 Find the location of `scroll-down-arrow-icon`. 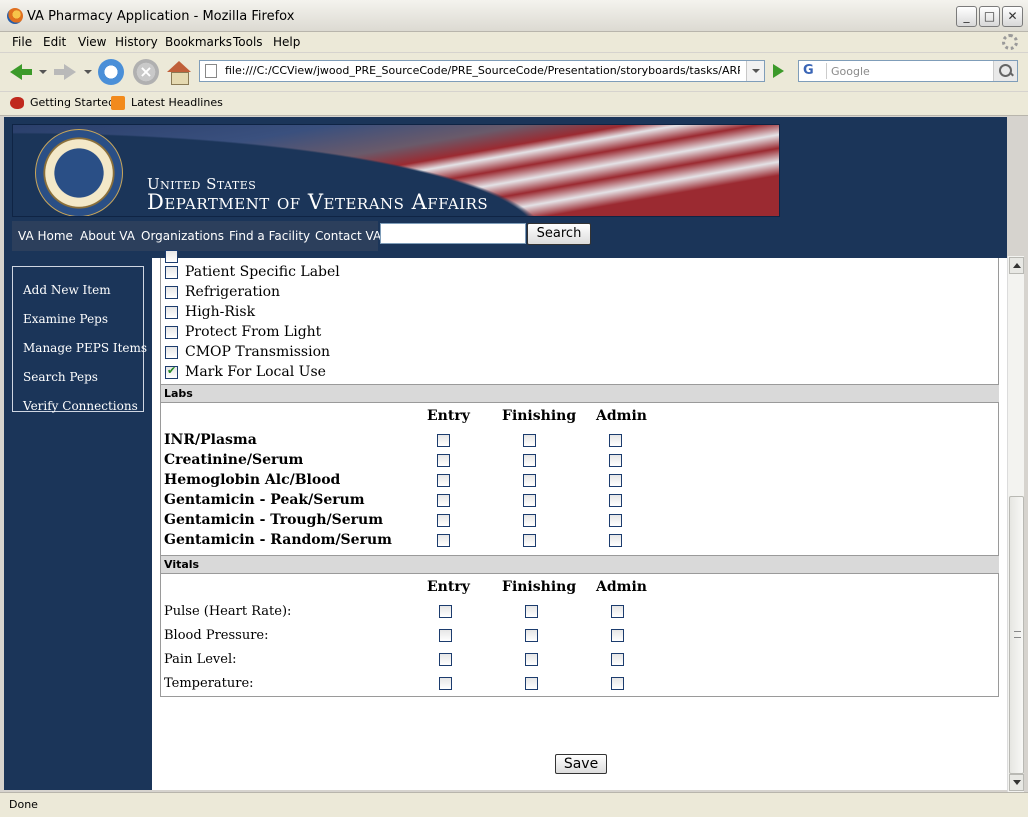

scroll-down-arrow-icon is located at coordinates (1016, 782).